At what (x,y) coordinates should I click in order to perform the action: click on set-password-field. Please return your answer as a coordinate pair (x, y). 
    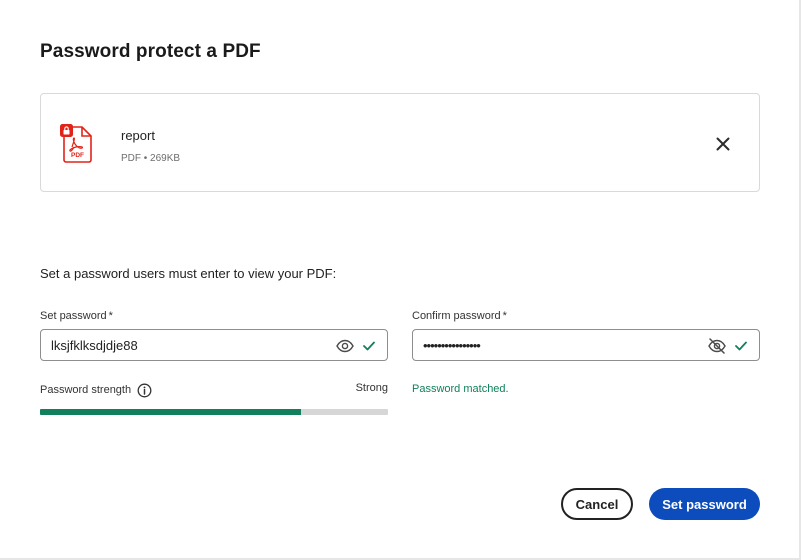
    Looking at the image, I should click on (214, 345).